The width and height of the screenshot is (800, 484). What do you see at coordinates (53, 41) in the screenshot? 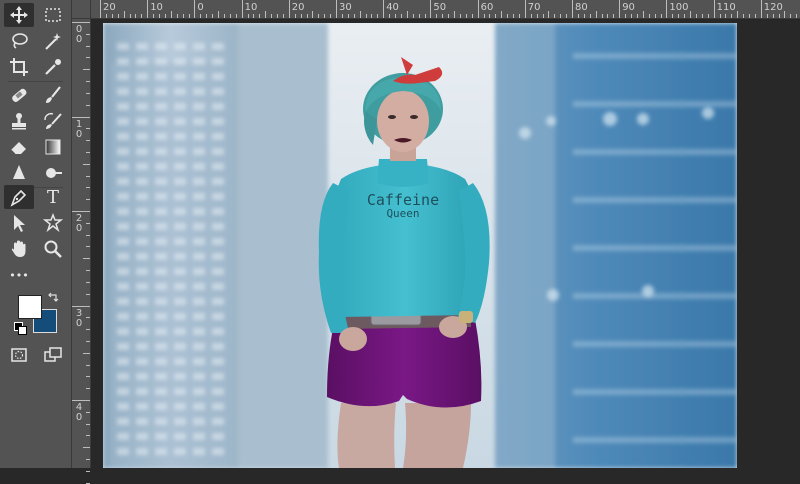
I see `magic-wand-tool` at bounding box center [53, 41].